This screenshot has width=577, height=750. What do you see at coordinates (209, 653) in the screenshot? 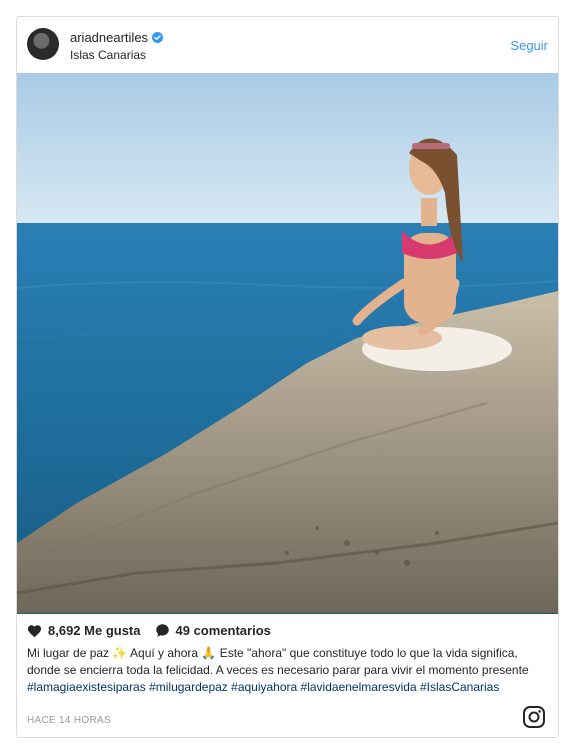
I see `praying-emoji: 🙏` at bounding box center [209, 653].